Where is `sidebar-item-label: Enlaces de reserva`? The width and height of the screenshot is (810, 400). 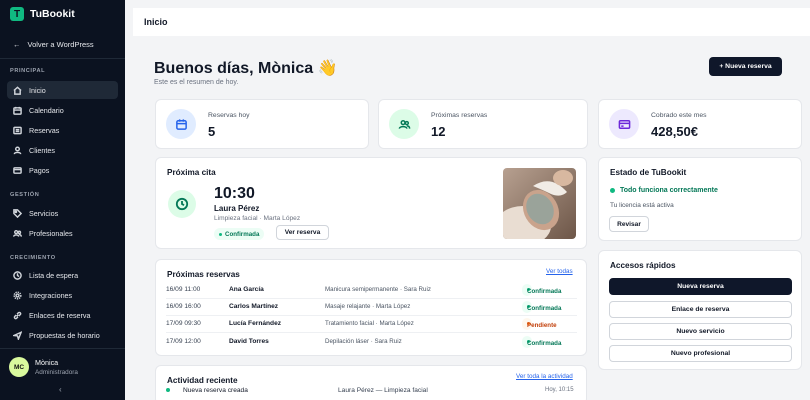
sidebar-item-label: Enlaces de reserva is located at coordinates (60, 315).